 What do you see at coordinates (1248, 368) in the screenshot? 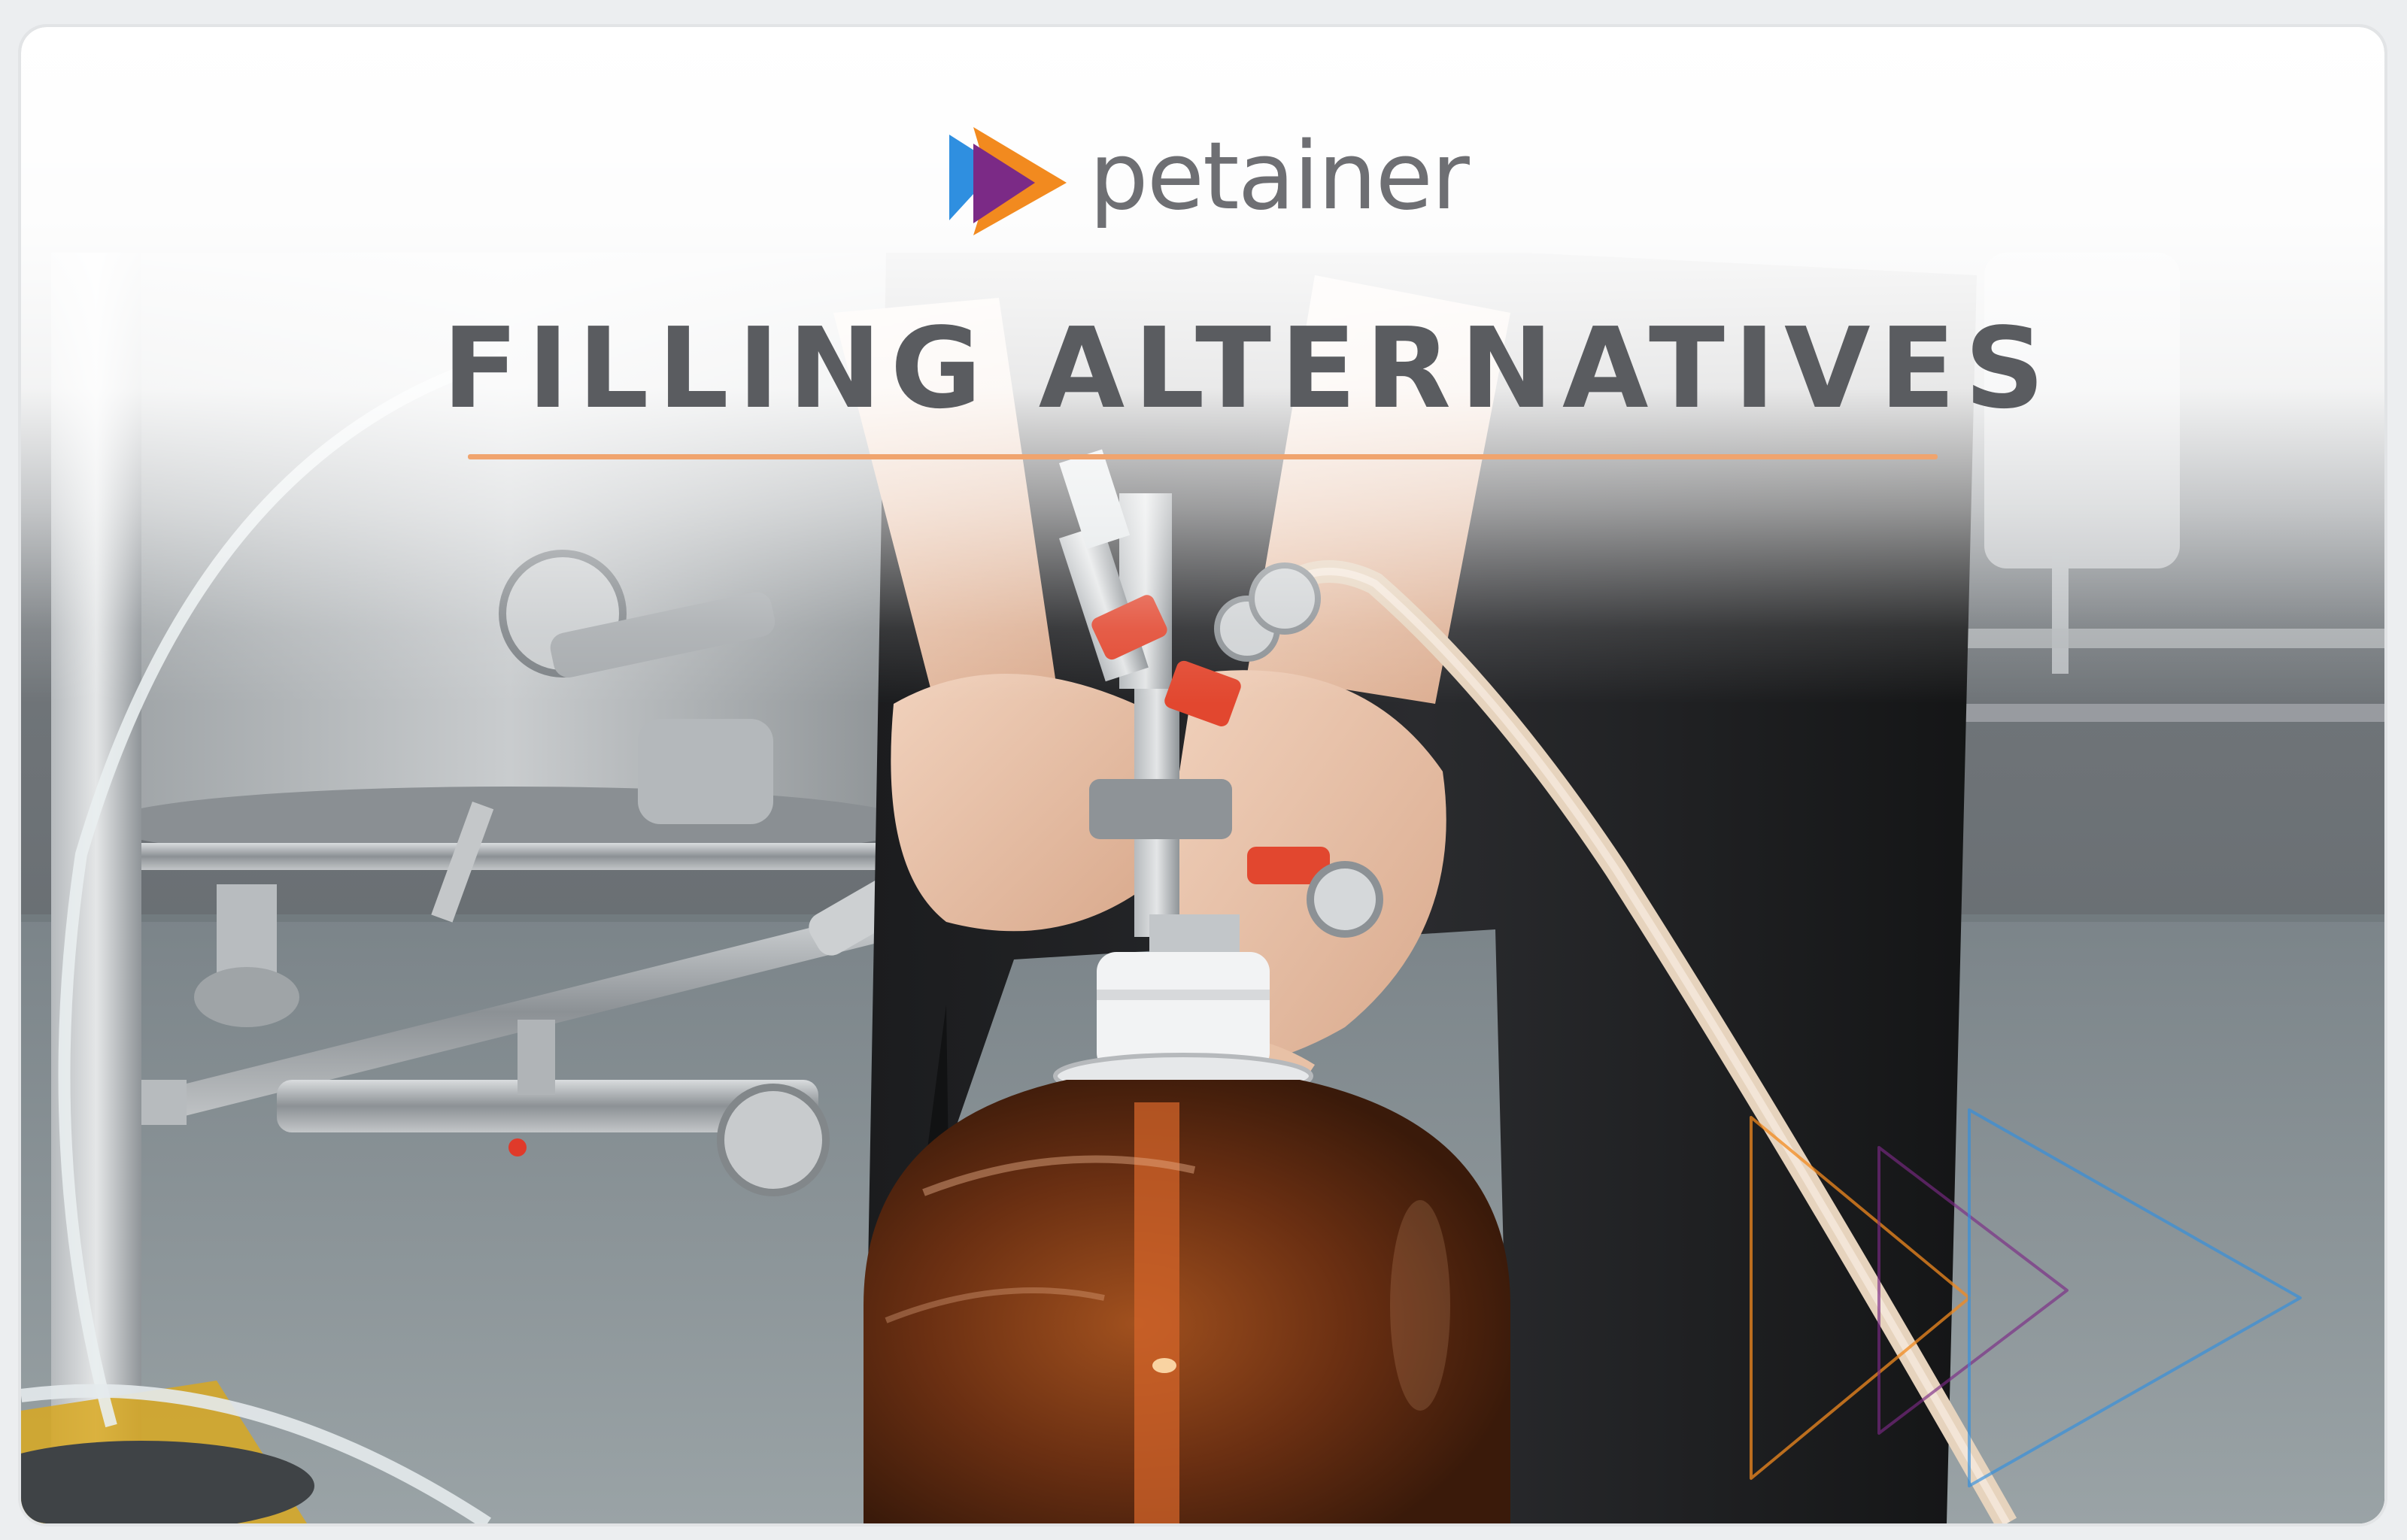
I see `page-title: FILLING ALTERNATIVES` at bounding box center [1248, 368].